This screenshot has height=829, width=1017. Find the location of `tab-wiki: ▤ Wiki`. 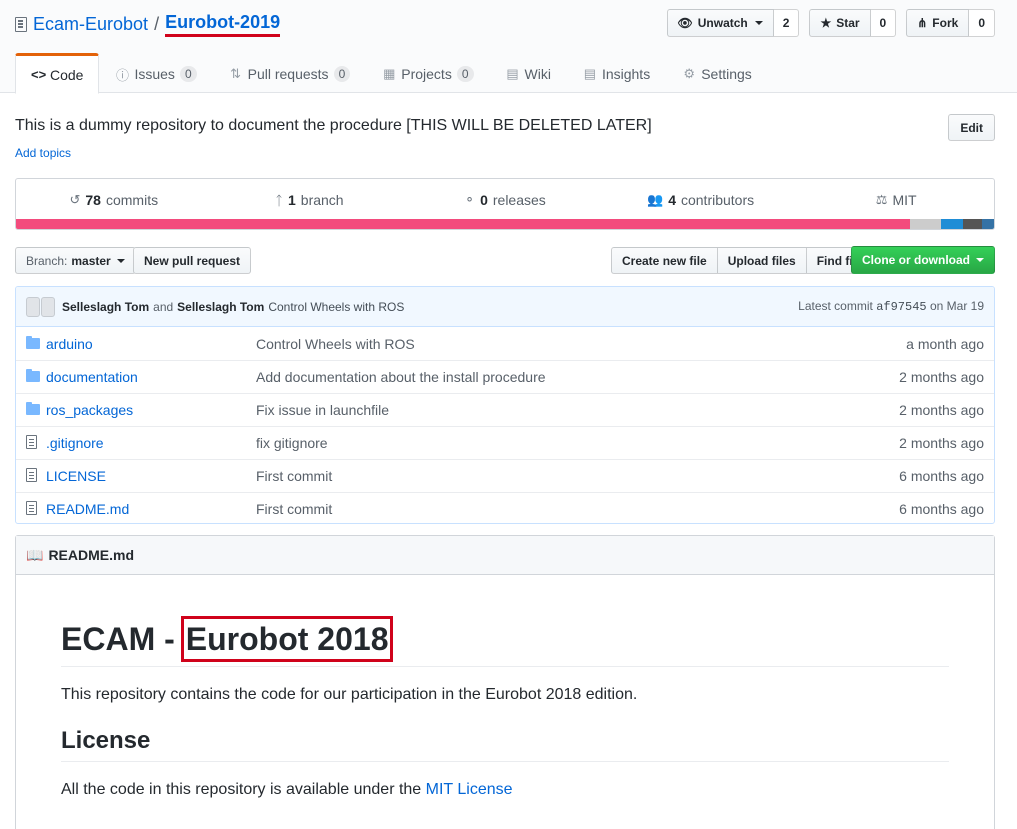

tab-wiki: ▤ Wiki is located at coordinates (528, 73).